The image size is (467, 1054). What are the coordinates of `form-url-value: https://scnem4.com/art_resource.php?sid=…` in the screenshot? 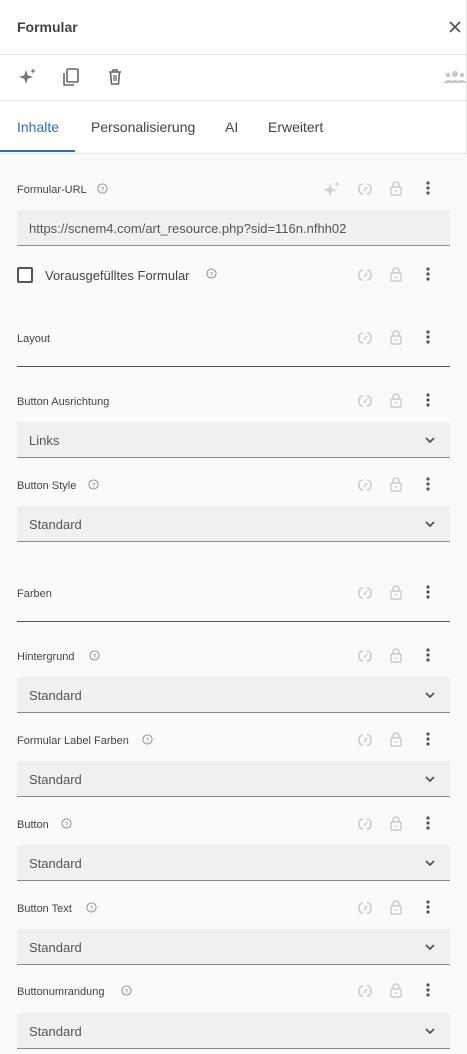 It's located at (188, 228).